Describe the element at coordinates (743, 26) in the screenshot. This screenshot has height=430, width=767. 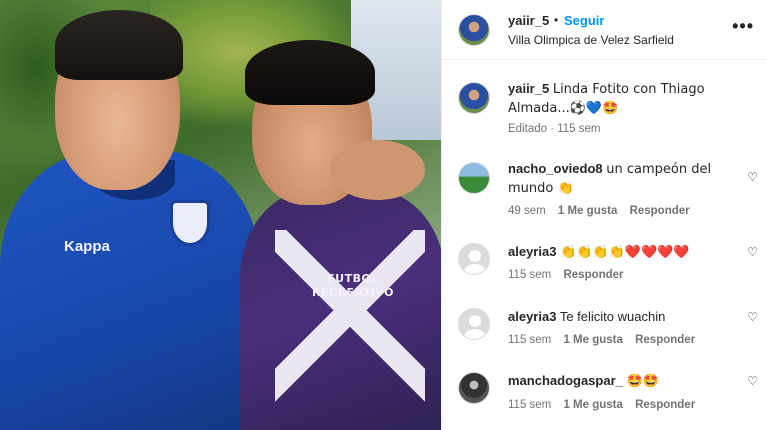
I see `more-icon: •••` at that location.